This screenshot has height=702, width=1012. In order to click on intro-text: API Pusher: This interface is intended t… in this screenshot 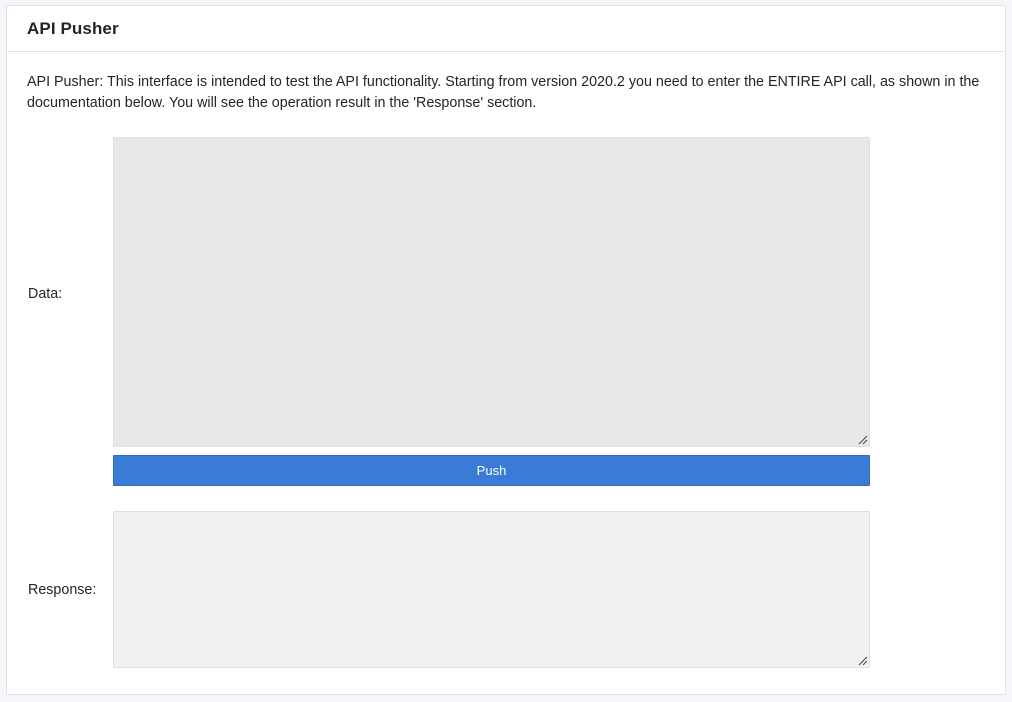, I will do `click(503, 92)`.